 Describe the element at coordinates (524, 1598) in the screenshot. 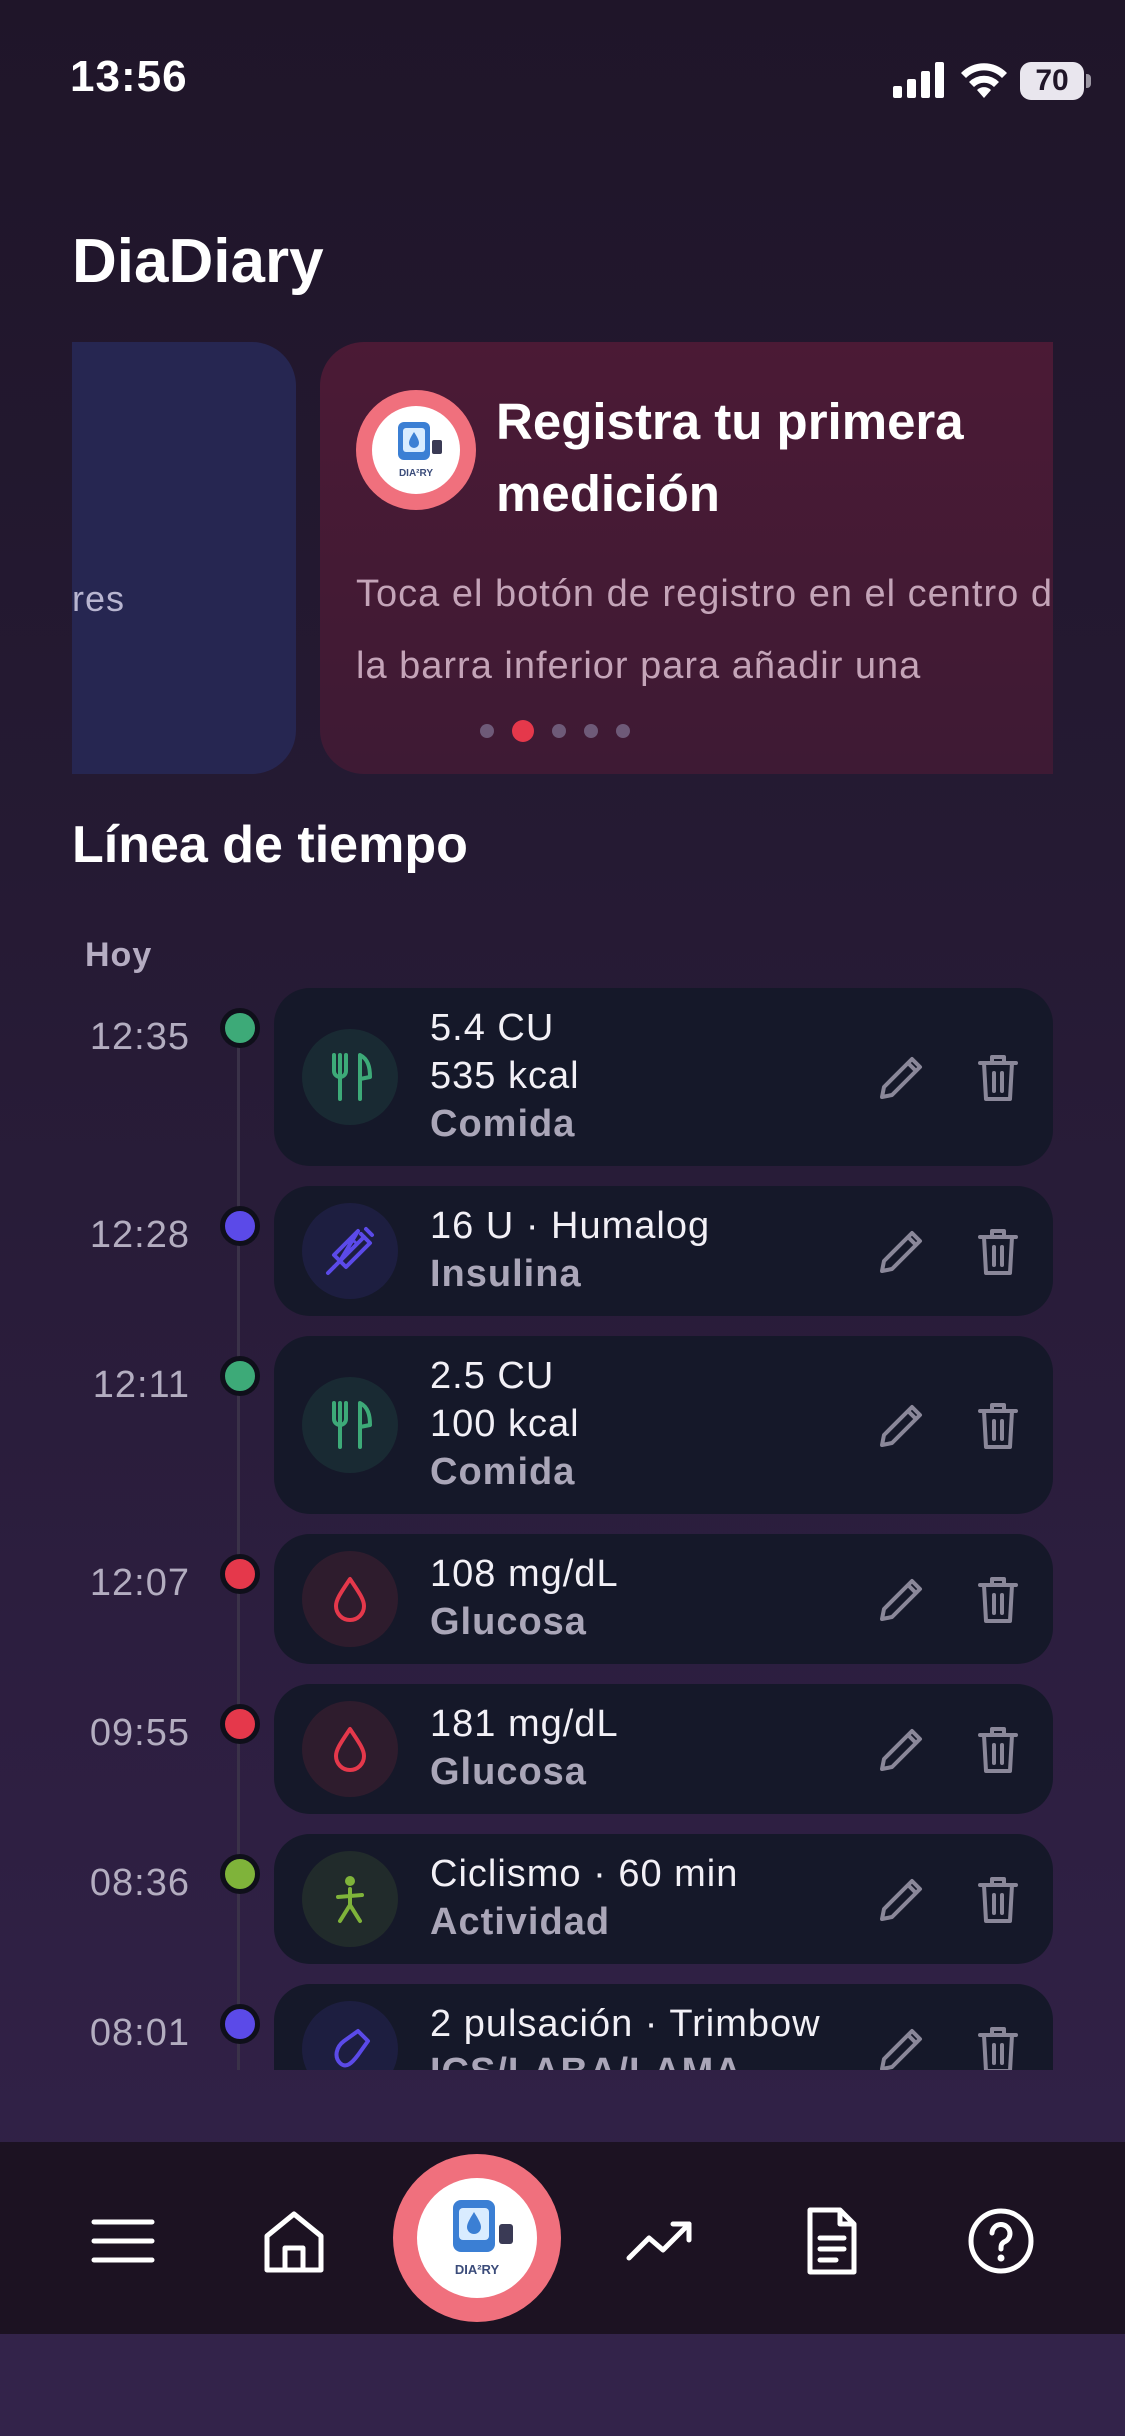

I see `timeline-entry-text: 108 mg/dL Glucosa` at that location.